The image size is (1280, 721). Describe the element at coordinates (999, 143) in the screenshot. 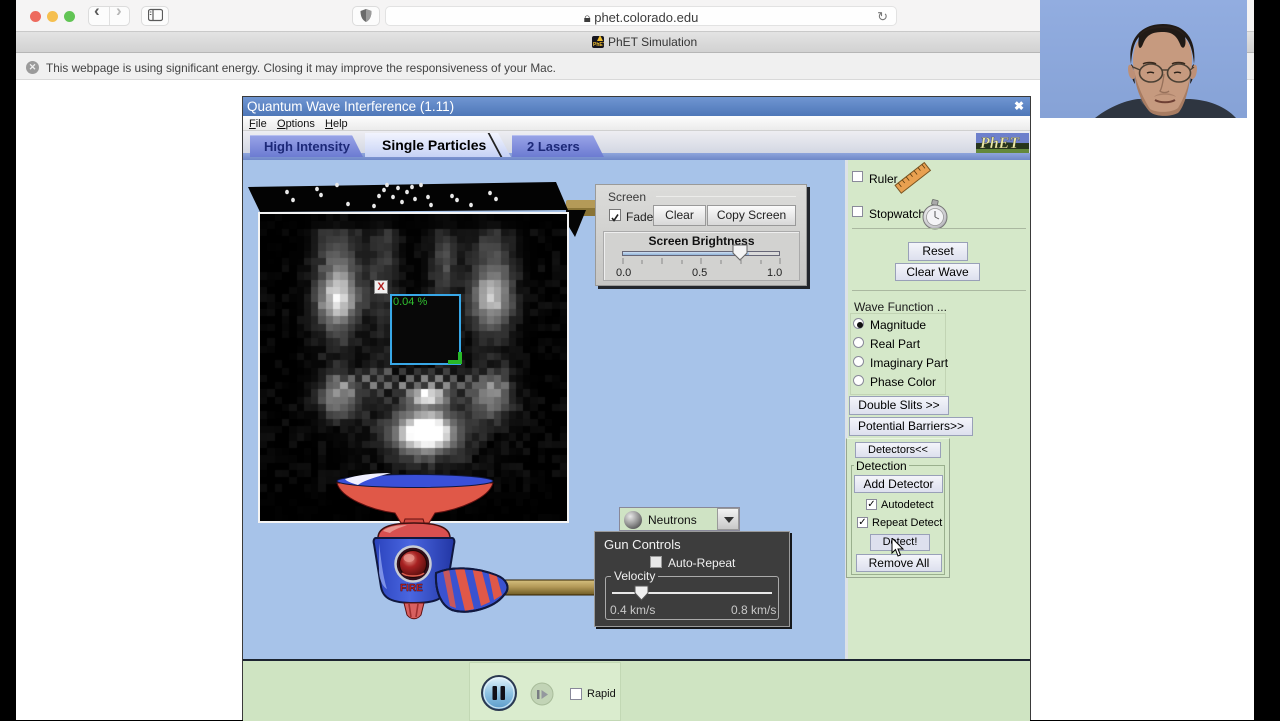

I see `svg-text: PhET` at that location.